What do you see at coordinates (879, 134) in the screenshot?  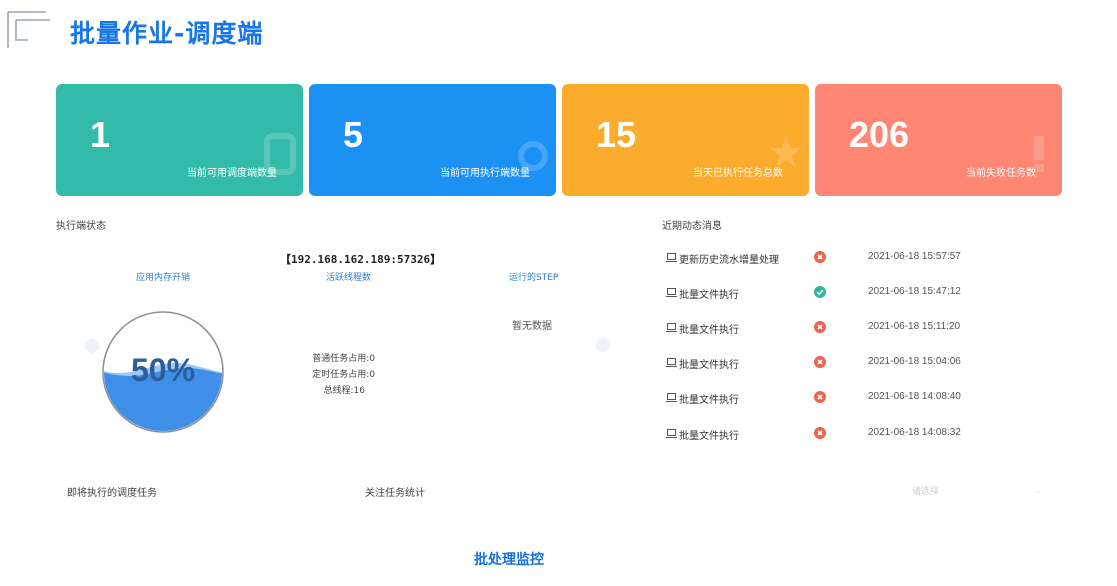 I see `card-value: 206` at bounding box center [879, 134].